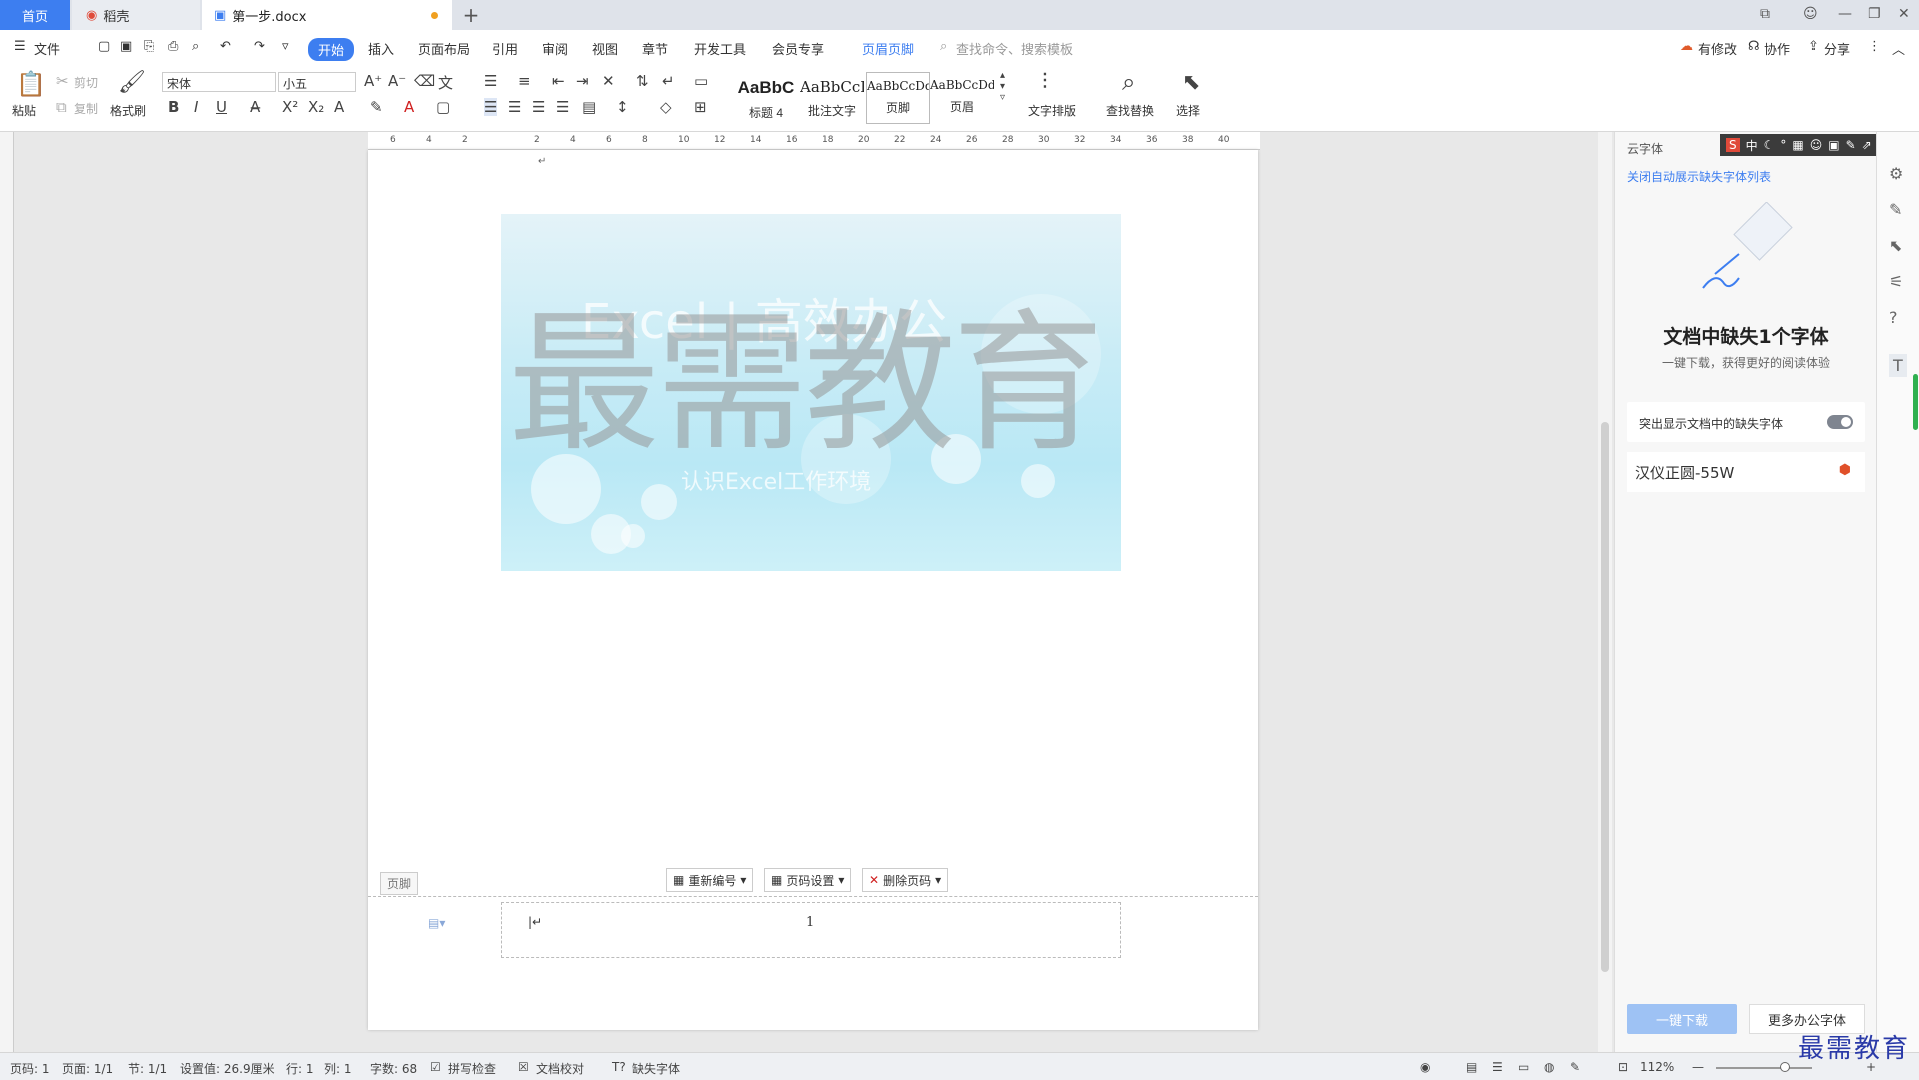 This screenshot has height=1080, width=1919. Describe the element at coordinates (1898, 48) in the screenshot. I see `collapse-ribbon-icon: ︿` at that location.